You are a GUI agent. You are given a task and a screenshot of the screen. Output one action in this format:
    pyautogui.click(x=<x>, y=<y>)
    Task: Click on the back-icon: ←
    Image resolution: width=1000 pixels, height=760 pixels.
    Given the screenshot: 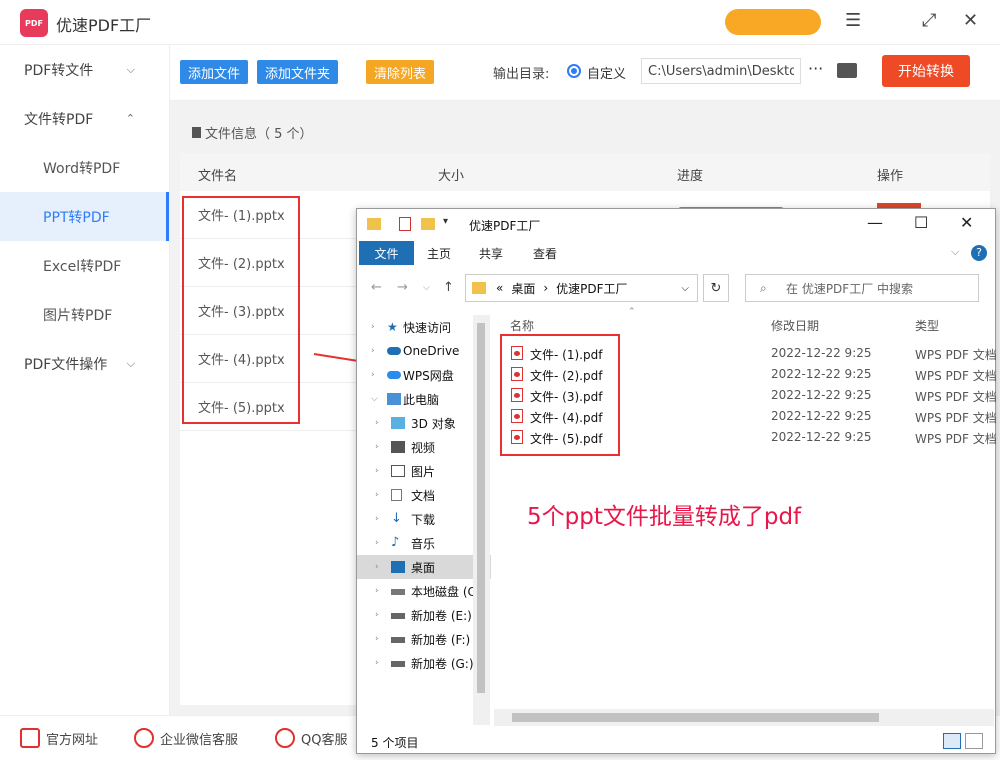 What is the action you would take?
    pyautogui.click(x=376, y=287)
    